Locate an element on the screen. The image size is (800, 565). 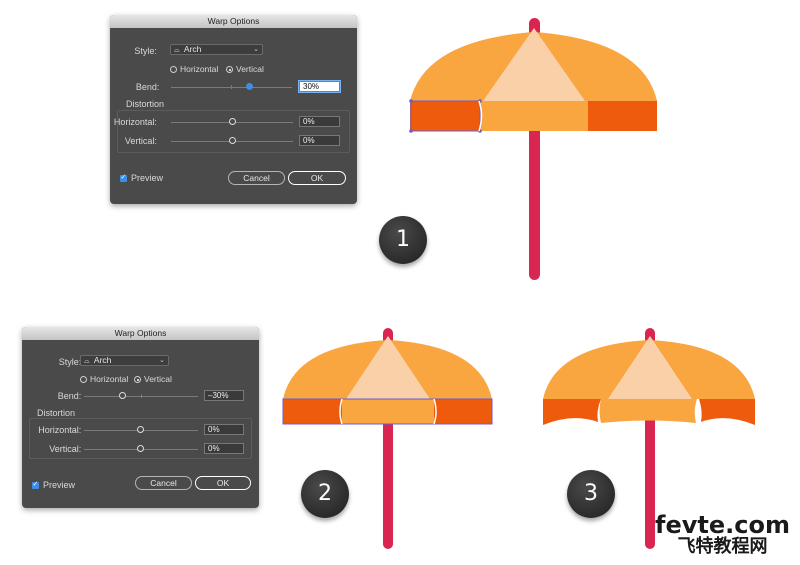
step-badge-3: 3 is located at coordinates (591, 494).